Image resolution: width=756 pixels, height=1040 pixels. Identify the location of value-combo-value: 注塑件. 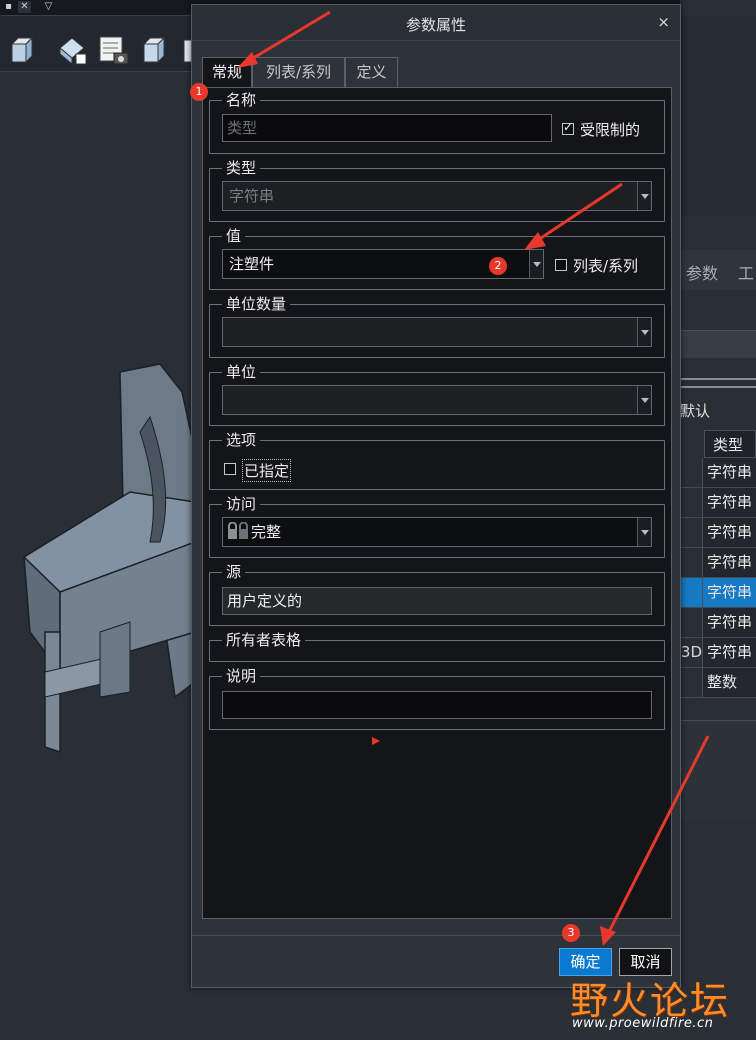
(252, 264).